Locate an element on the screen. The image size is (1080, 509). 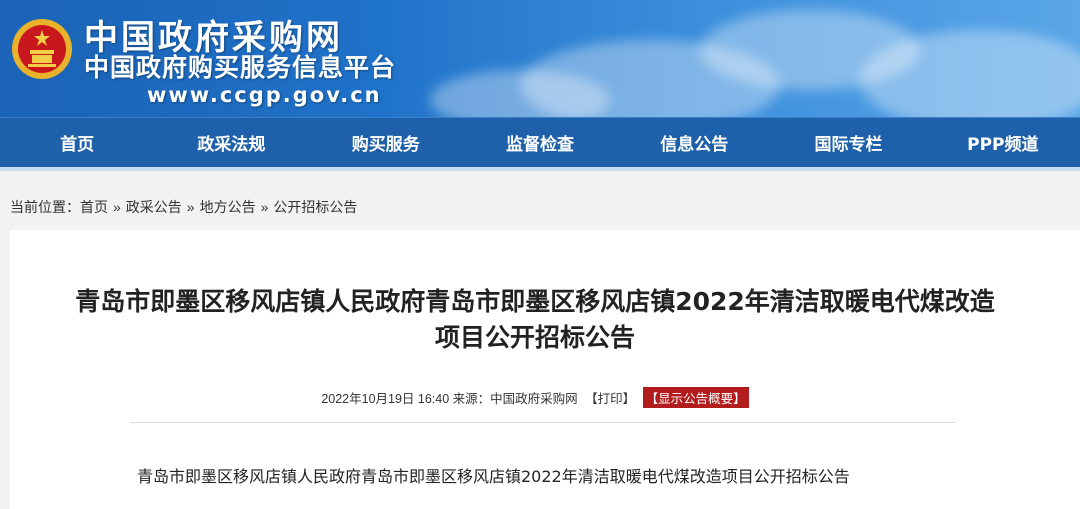
nav-item-home: 首页 is located at coordinates (77, 142).